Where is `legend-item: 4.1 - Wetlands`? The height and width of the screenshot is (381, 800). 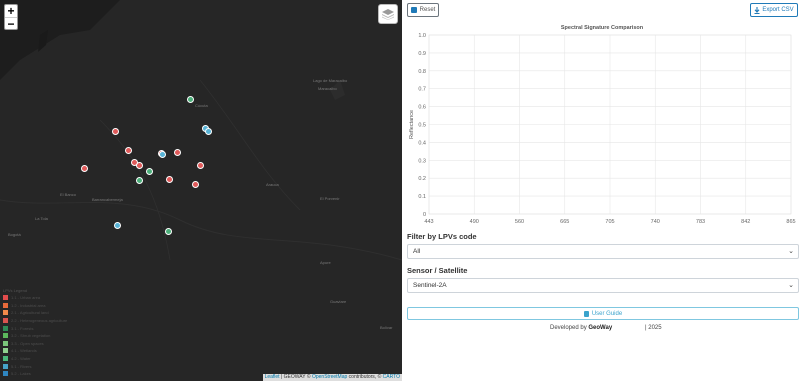
legend-item: 4.1 - Wetlands is located at coordinates (53, 351).